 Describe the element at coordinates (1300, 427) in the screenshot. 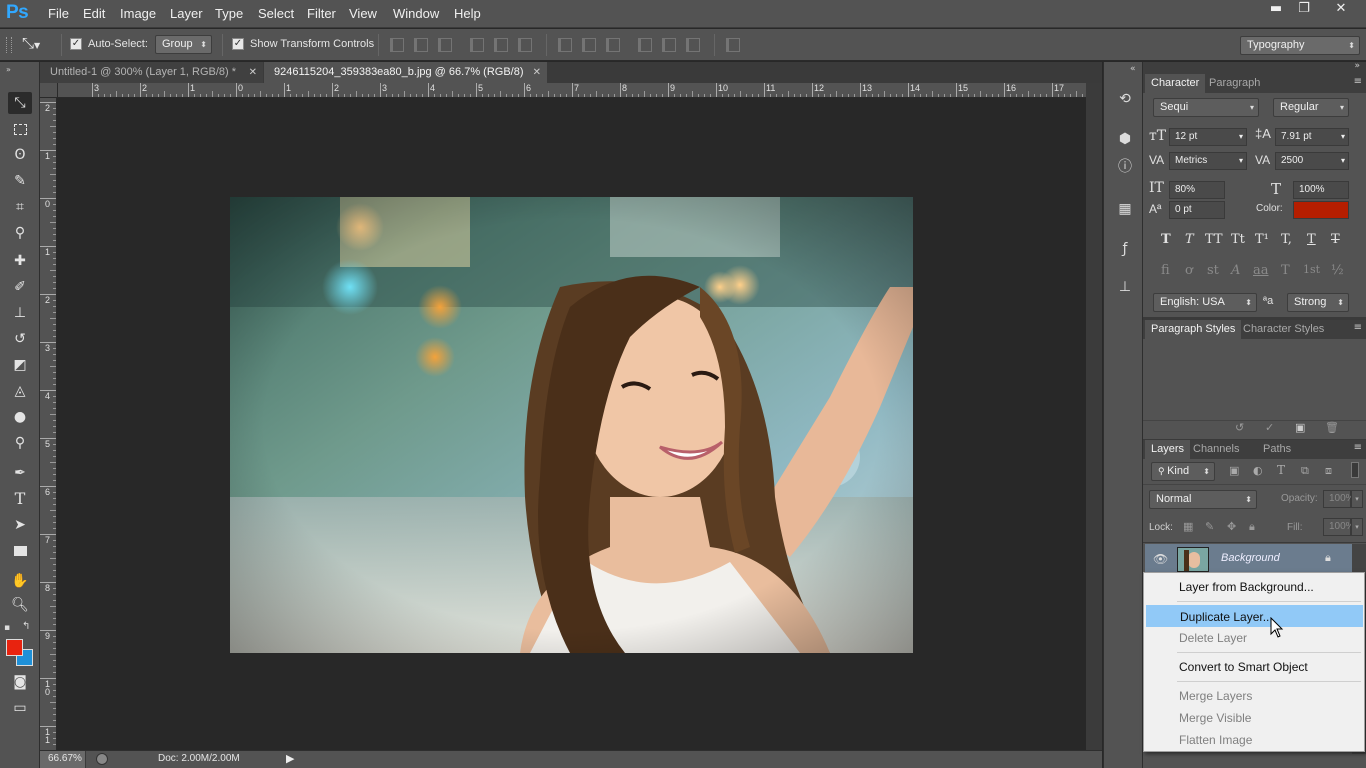

I see `new-style-icon: ▣` at that location.